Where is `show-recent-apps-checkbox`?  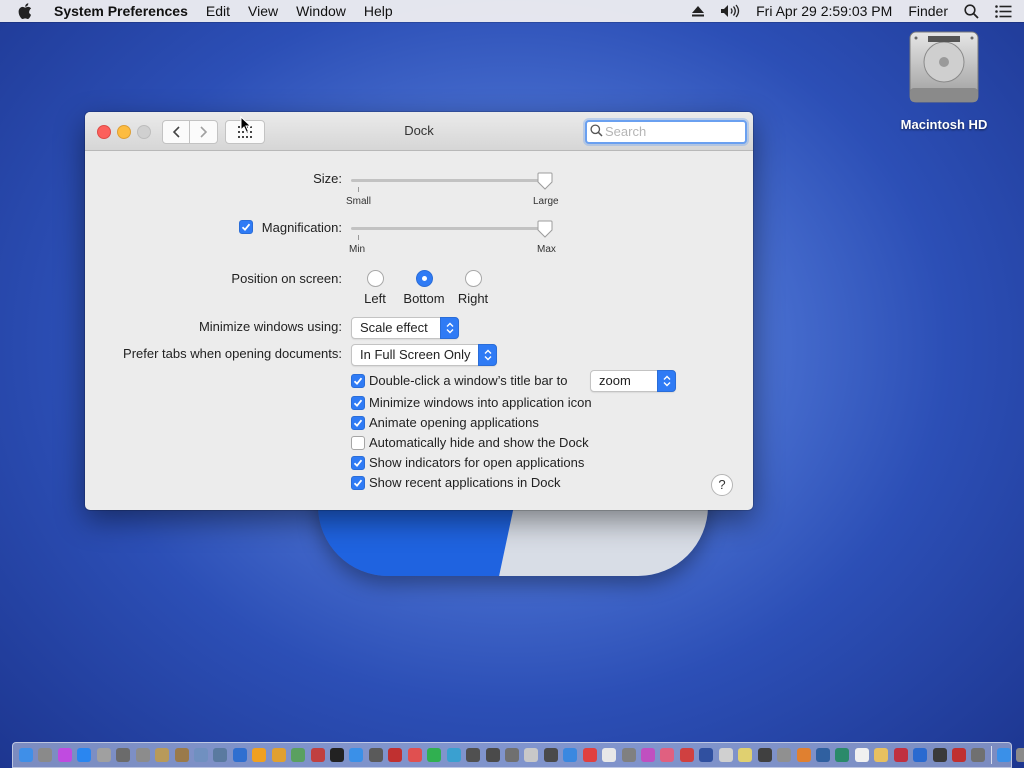
show-recent-apps-checkbox is located at coordinates (358, 483).